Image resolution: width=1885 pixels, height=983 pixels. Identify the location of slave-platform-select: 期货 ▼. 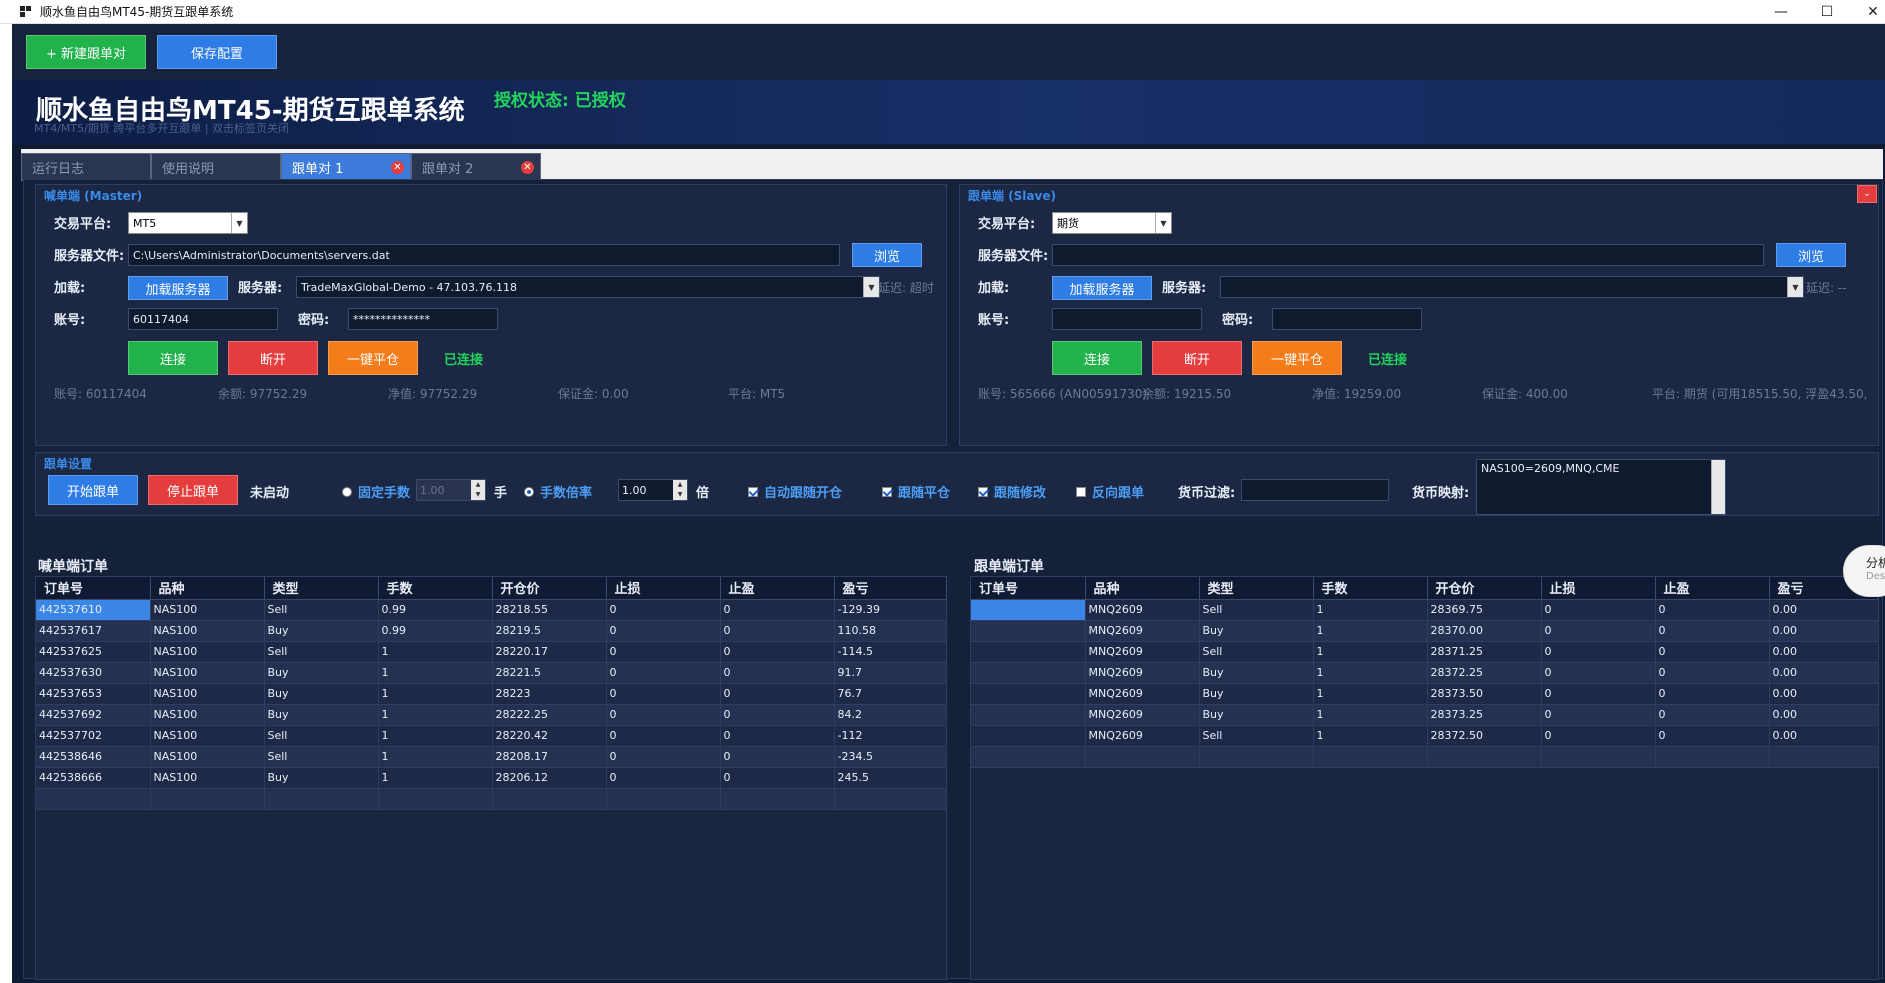
(1112, 223).